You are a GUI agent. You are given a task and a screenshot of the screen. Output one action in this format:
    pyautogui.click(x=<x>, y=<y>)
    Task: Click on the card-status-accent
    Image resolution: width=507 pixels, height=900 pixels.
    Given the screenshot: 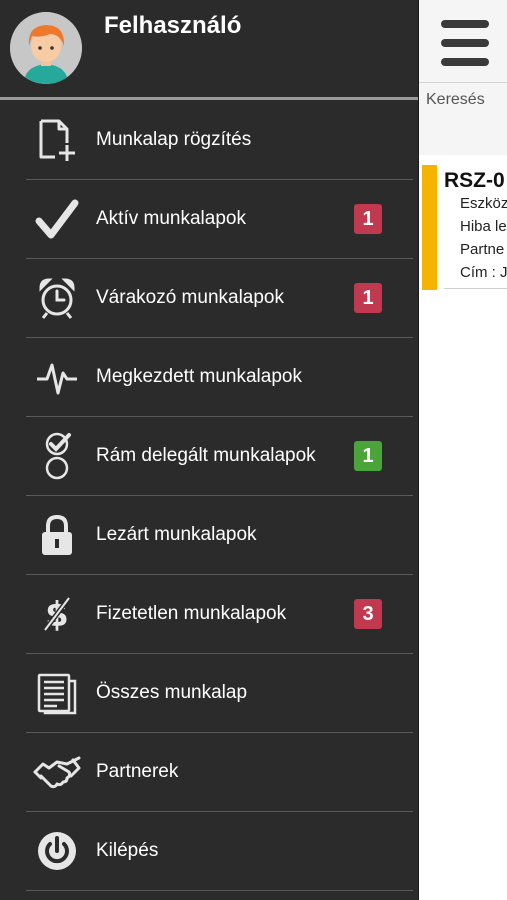 What is the action you would take?
    pyautogui.click(x=429, y=227)
    